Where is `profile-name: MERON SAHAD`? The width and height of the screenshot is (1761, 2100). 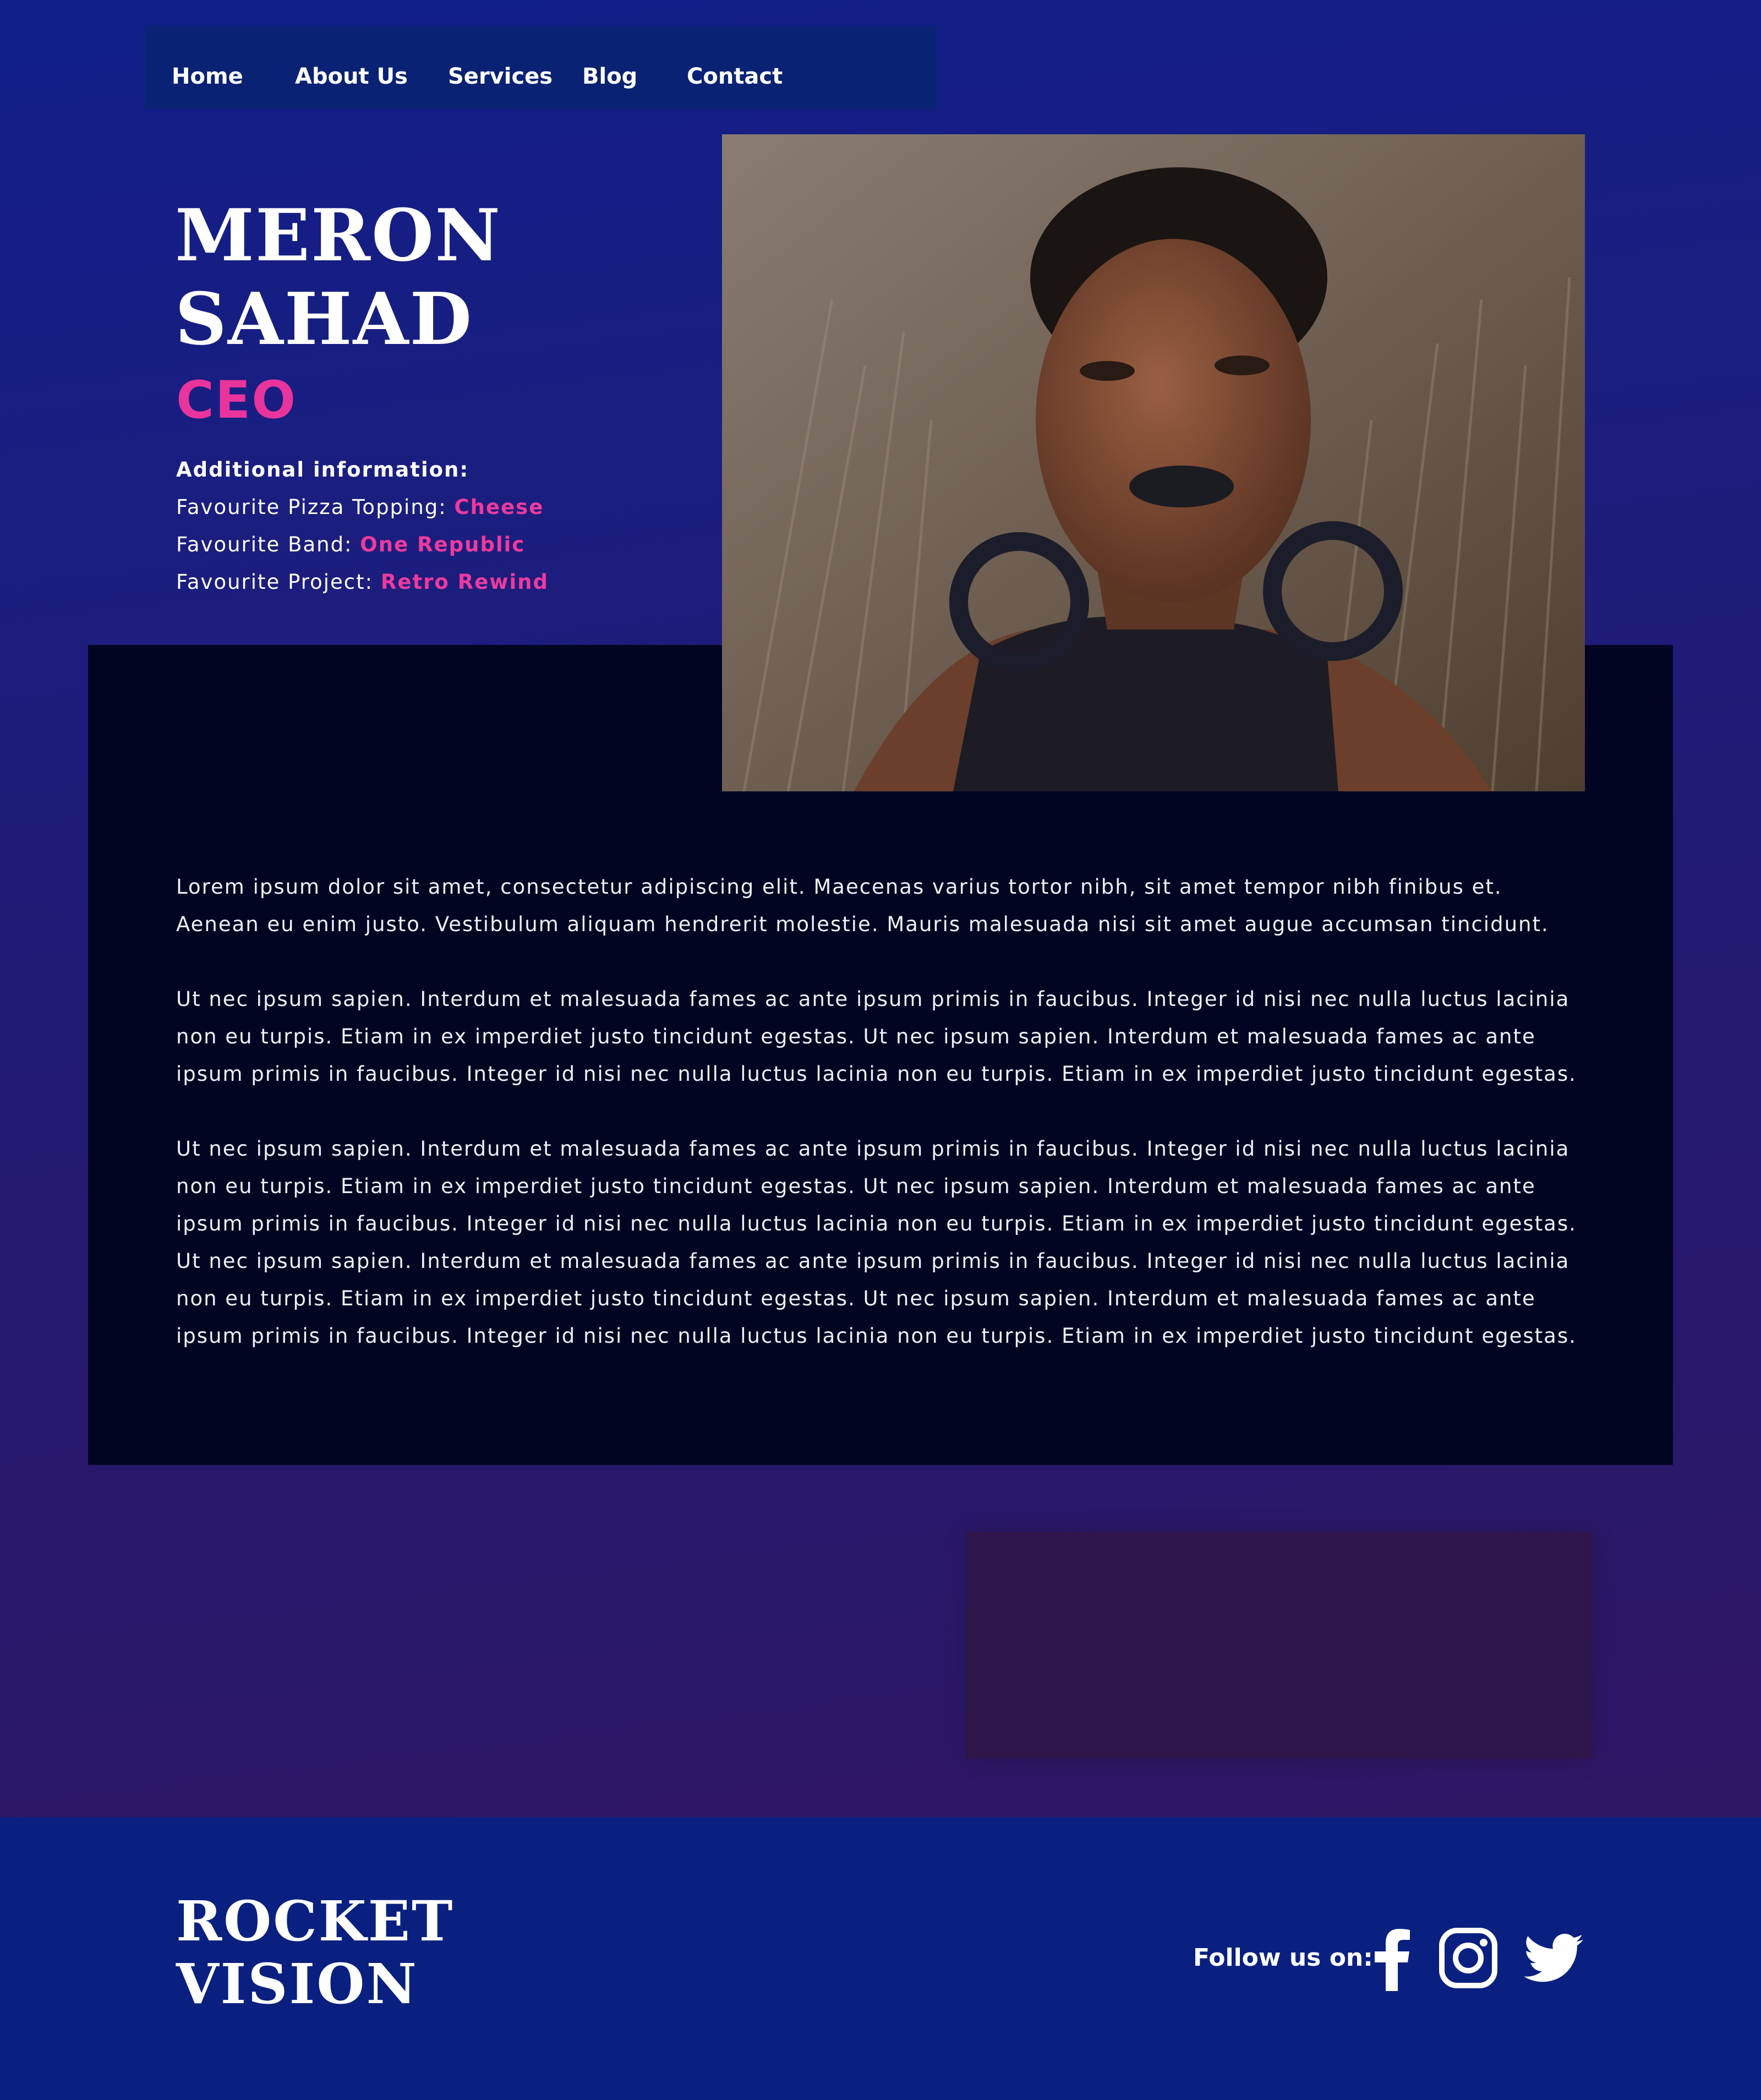
profile-name: MERON SAHAD is located at coordinates (338, 277).